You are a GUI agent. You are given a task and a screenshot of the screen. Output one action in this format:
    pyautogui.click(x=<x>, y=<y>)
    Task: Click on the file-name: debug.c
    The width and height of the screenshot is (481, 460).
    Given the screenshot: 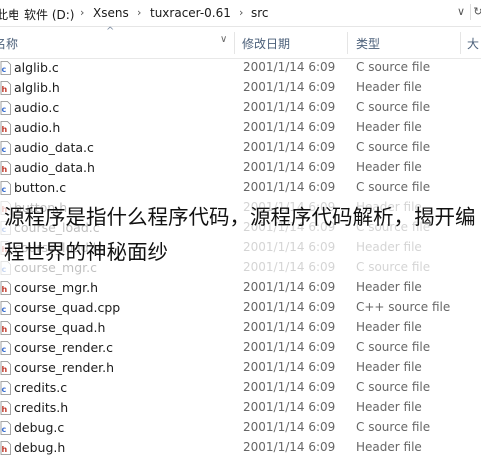 What is the action you would take?
    pyautogui.click(x=39, y=427)
    